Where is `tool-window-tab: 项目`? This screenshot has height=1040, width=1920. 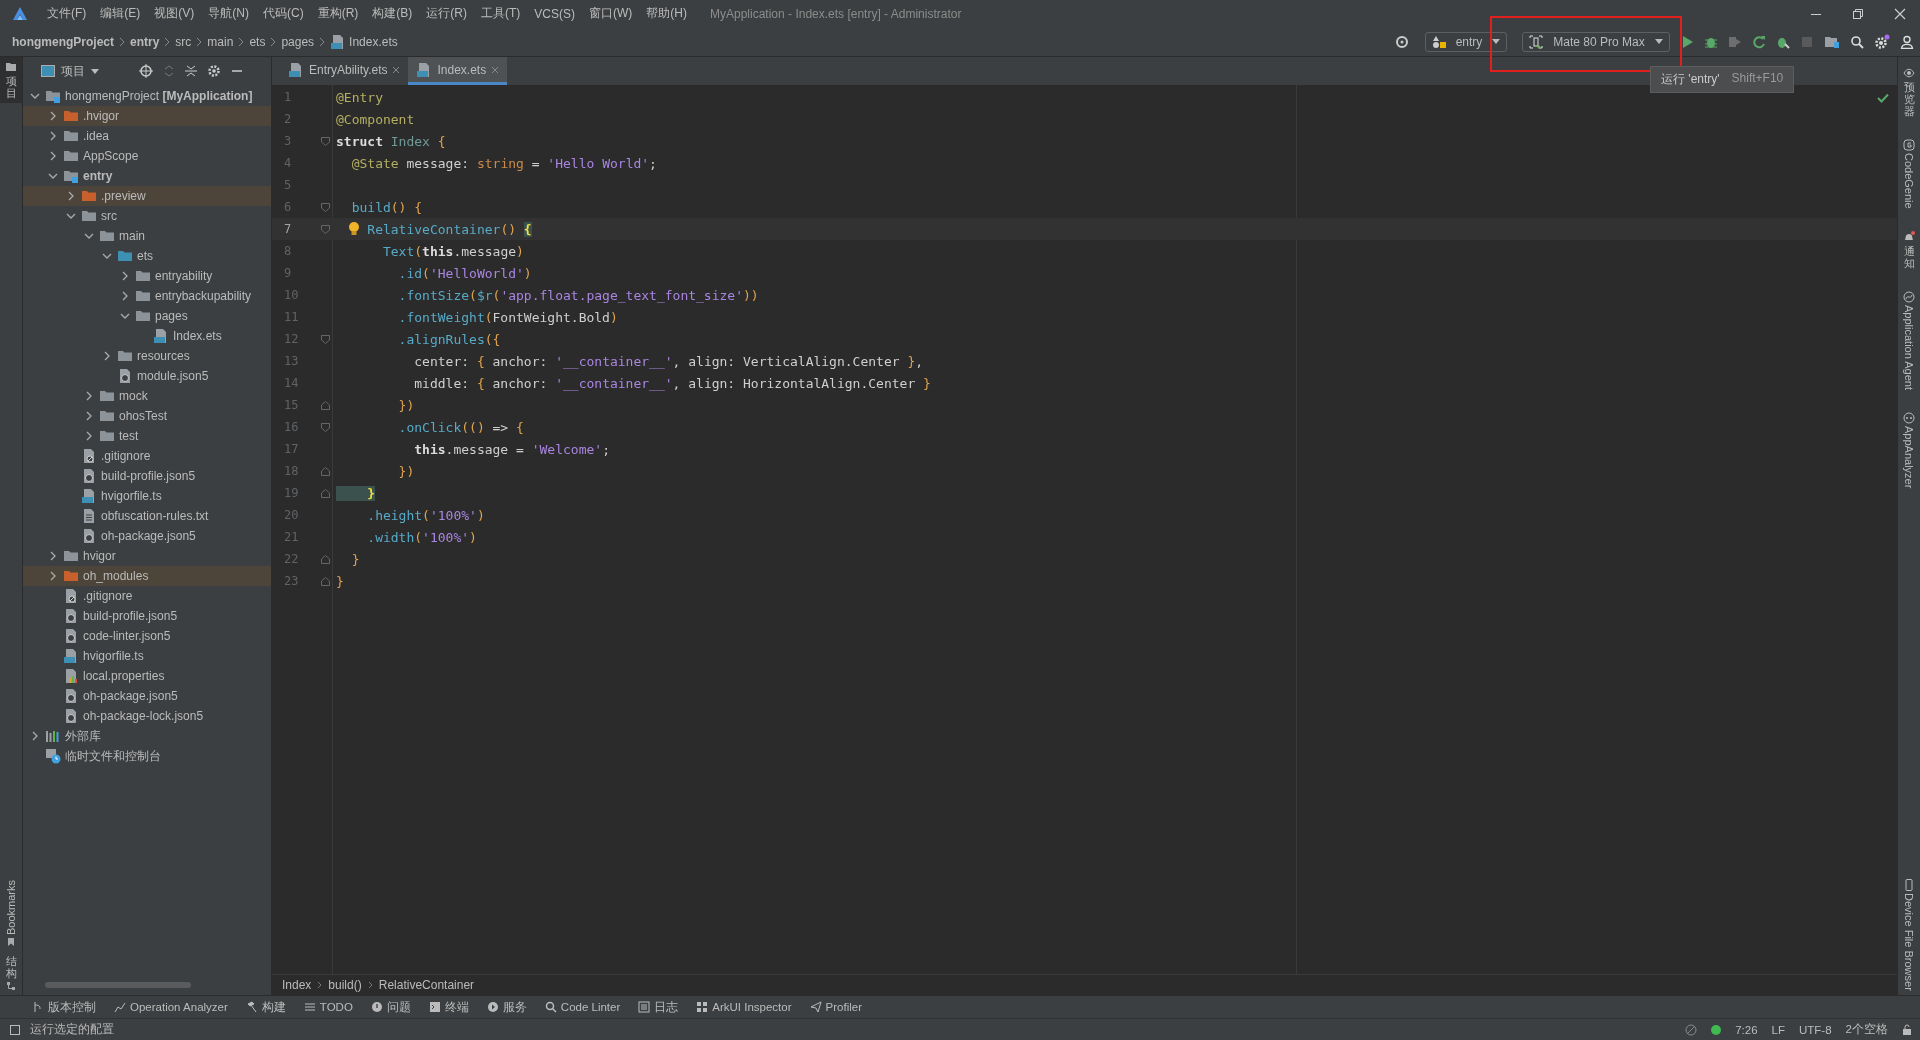
tool-window-tab: 项目 is located at coordinates (11, 80).